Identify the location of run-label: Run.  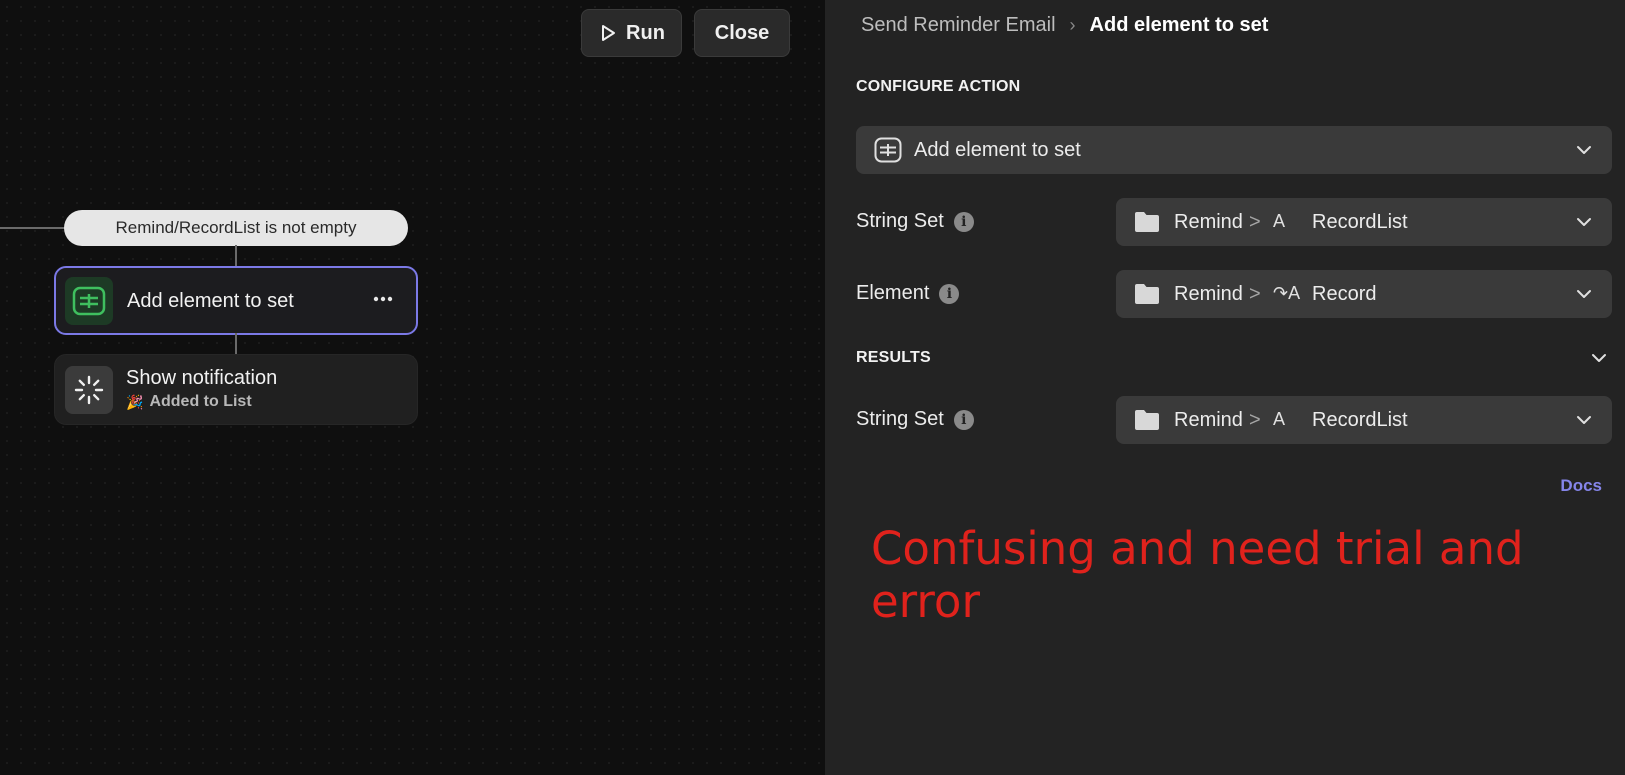
(645, 32).